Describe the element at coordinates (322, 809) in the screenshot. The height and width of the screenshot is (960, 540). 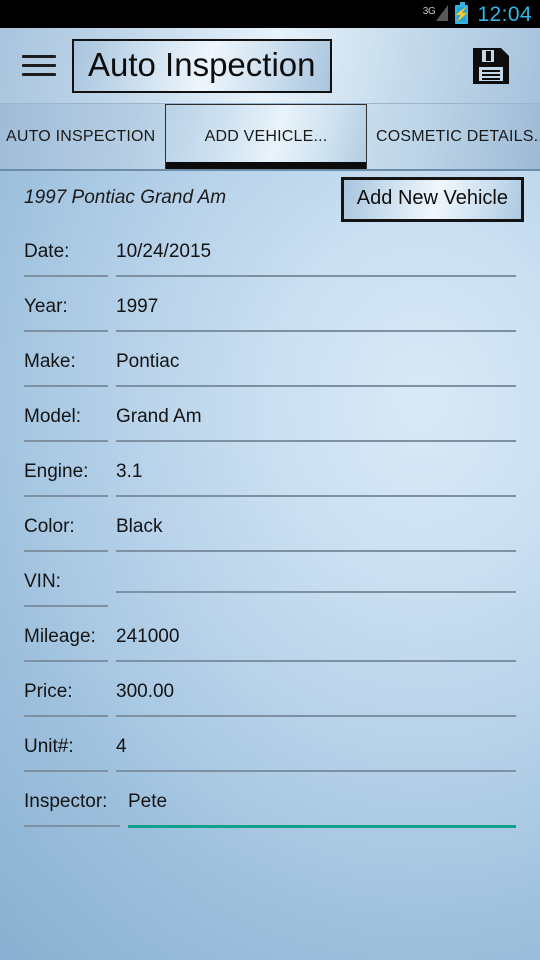
I see `field-input-inspector: Pete` at that location.